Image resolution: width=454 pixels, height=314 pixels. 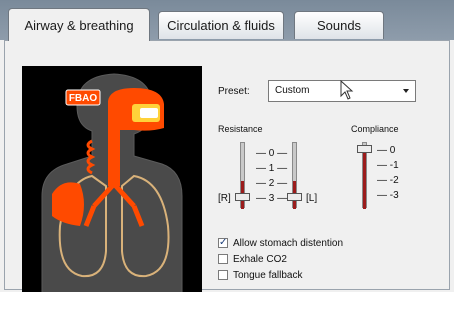 I want to click on exhale-co2-label: Exhale CO2, so click(x=260, y=259).